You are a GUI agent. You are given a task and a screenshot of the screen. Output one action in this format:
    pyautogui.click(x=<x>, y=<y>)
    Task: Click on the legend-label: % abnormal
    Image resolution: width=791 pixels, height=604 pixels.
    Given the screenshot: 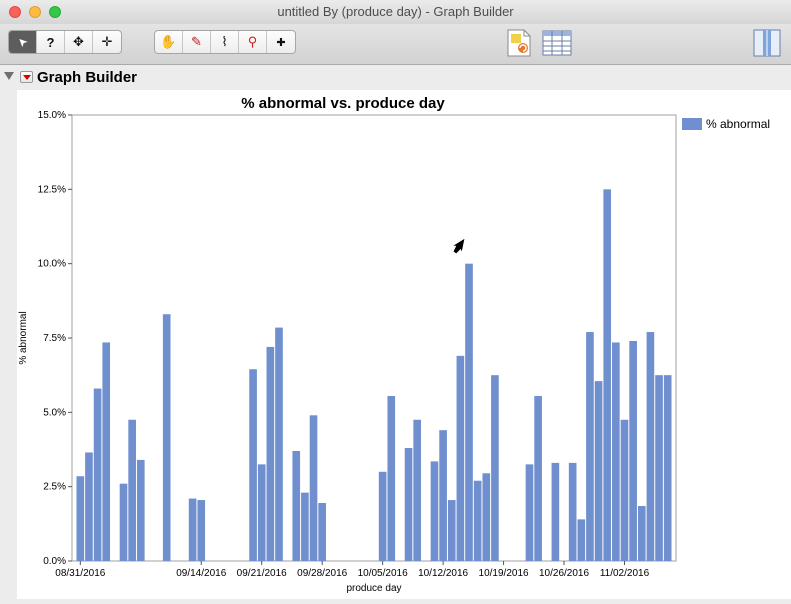 What is the action you would take?
    pyautogui.click(x=738, y=124)
    